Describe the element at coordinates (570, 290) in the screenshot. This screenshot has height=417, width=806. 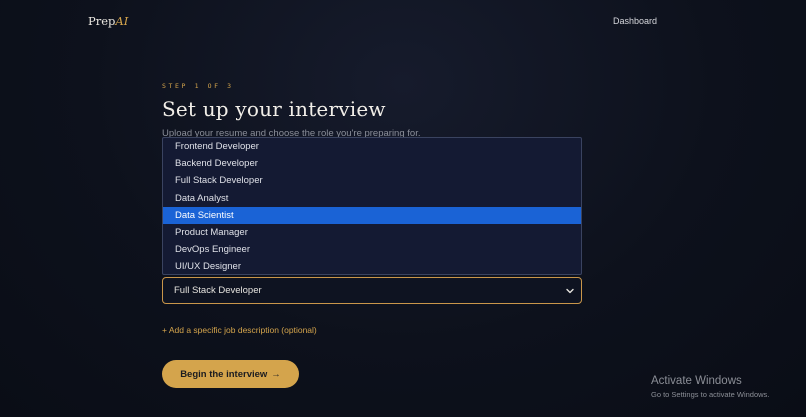
I see `chevron-down-icon` at that location.